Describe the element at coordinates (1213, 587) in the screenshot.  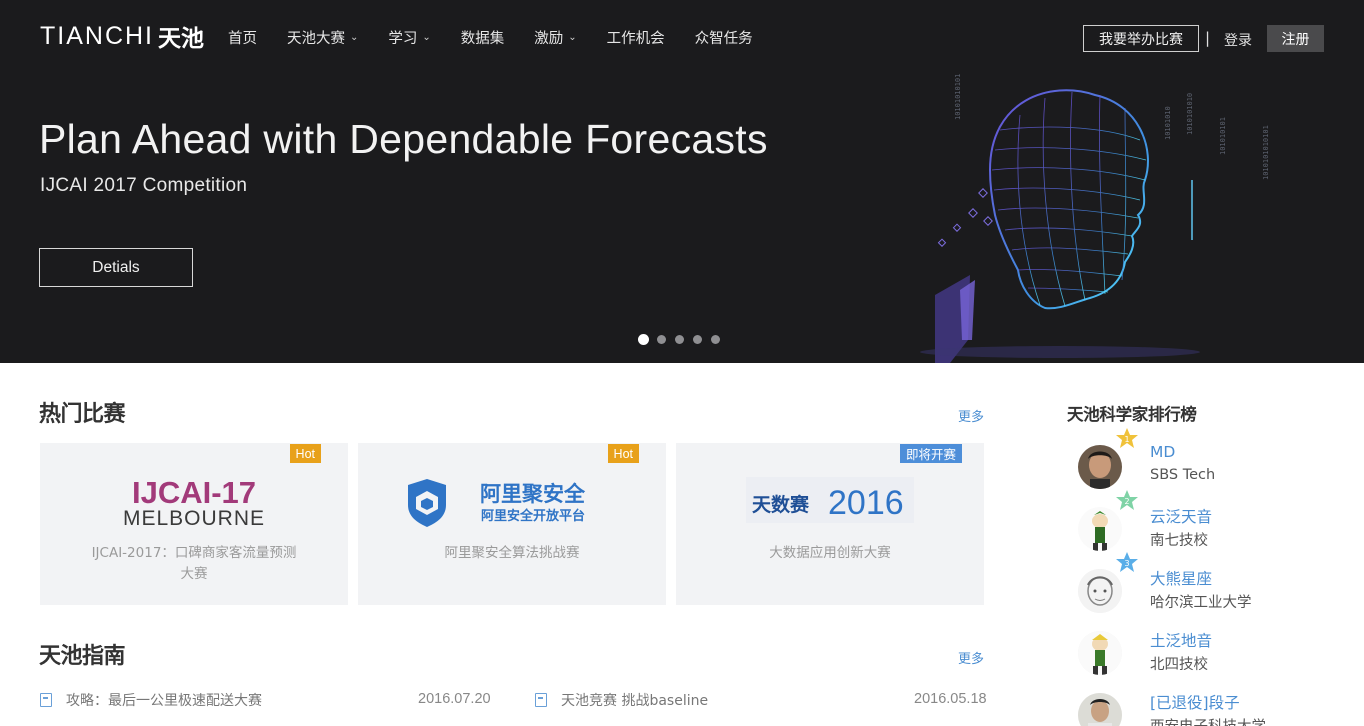
I see `ranking-item: 3 大熊星座 哈尔滨工业大学` at that location.